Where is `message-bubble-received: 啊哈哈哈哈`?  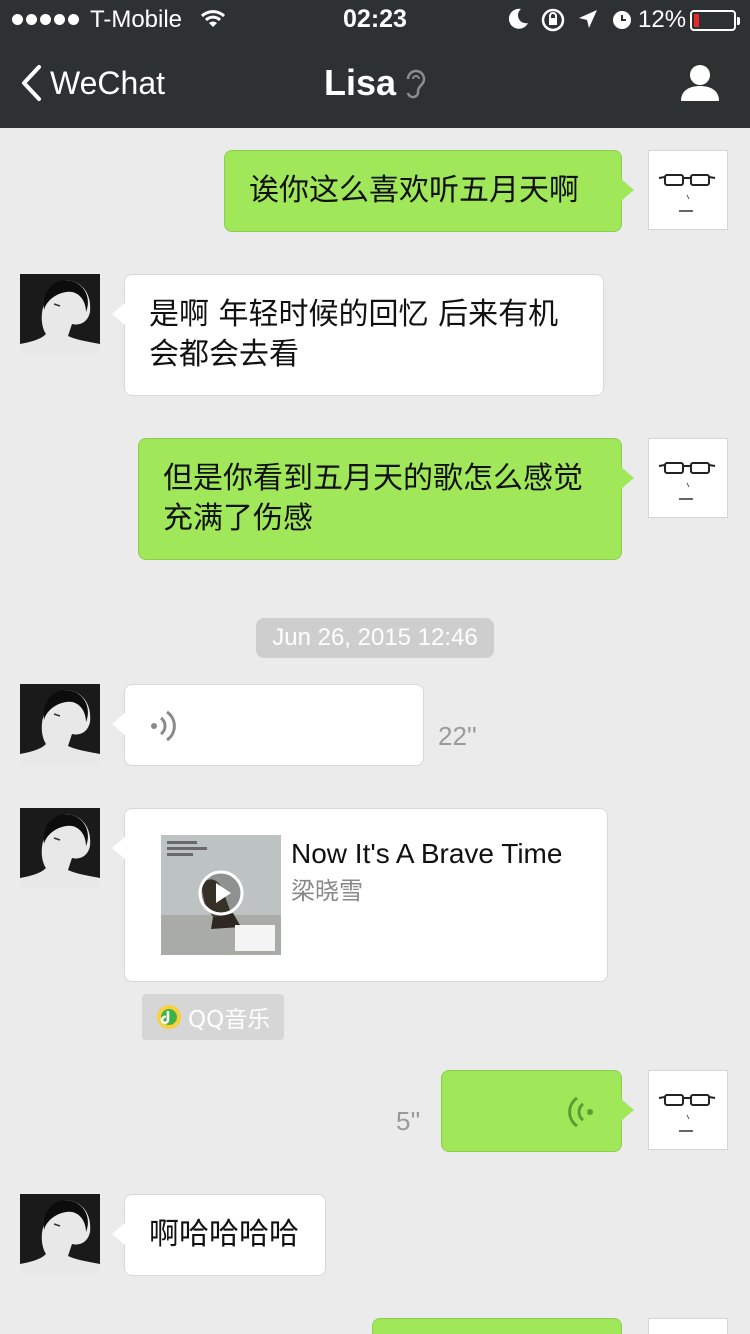 message-bubble-received: 啊哈哈哈哈 is located at coordinates (219, 1235).